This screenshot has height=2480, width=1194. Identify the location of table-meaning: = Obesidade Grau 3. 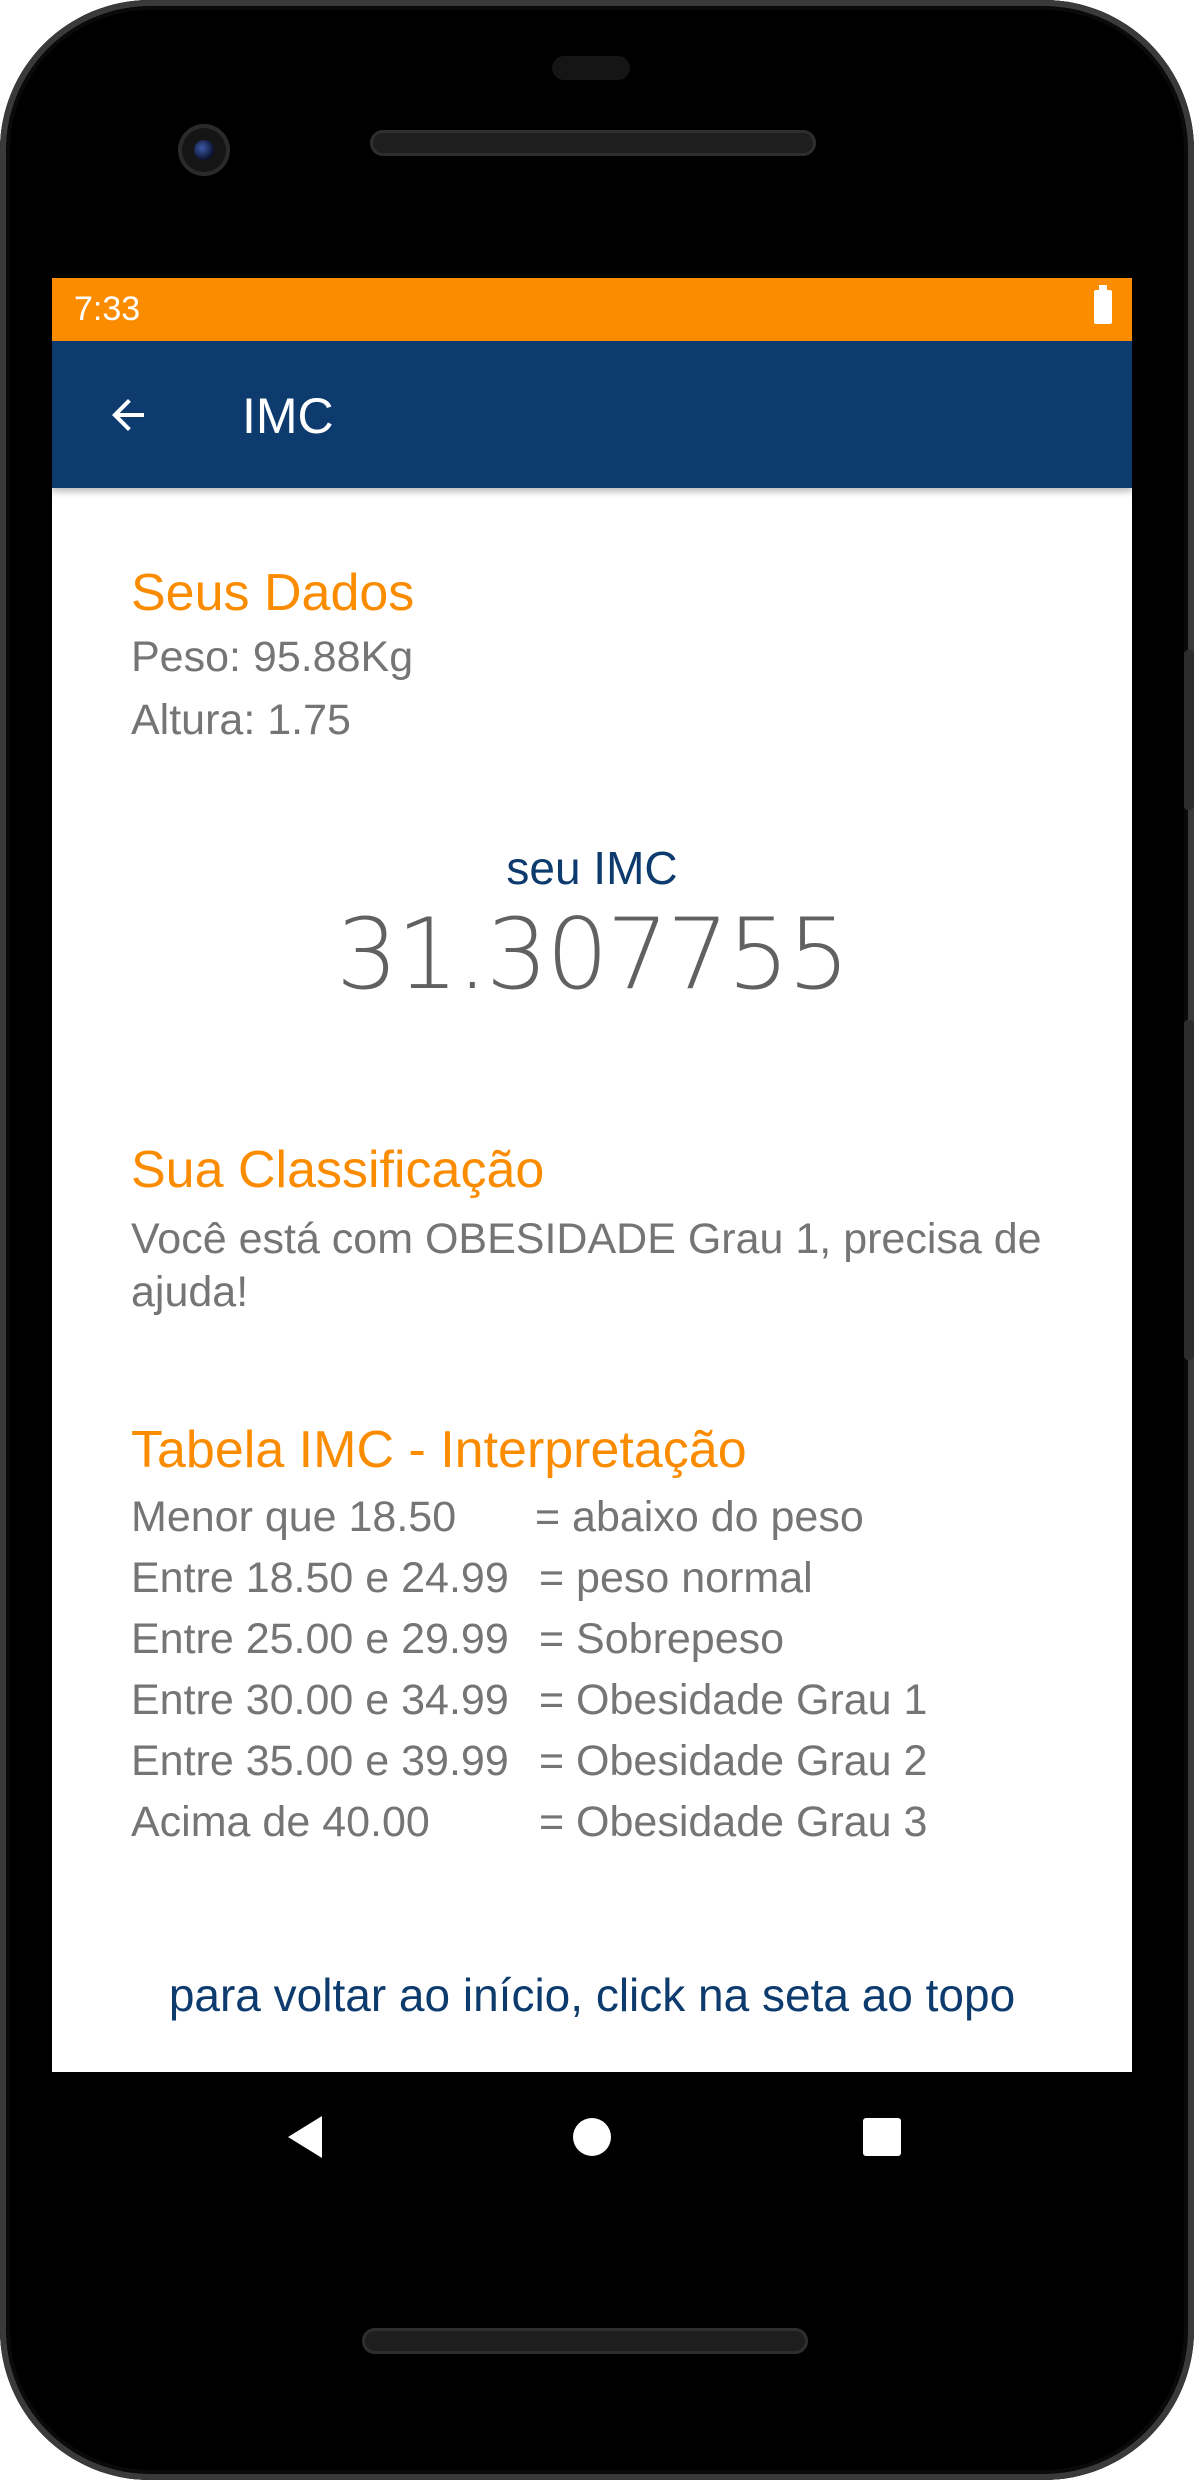
(733, 1822).